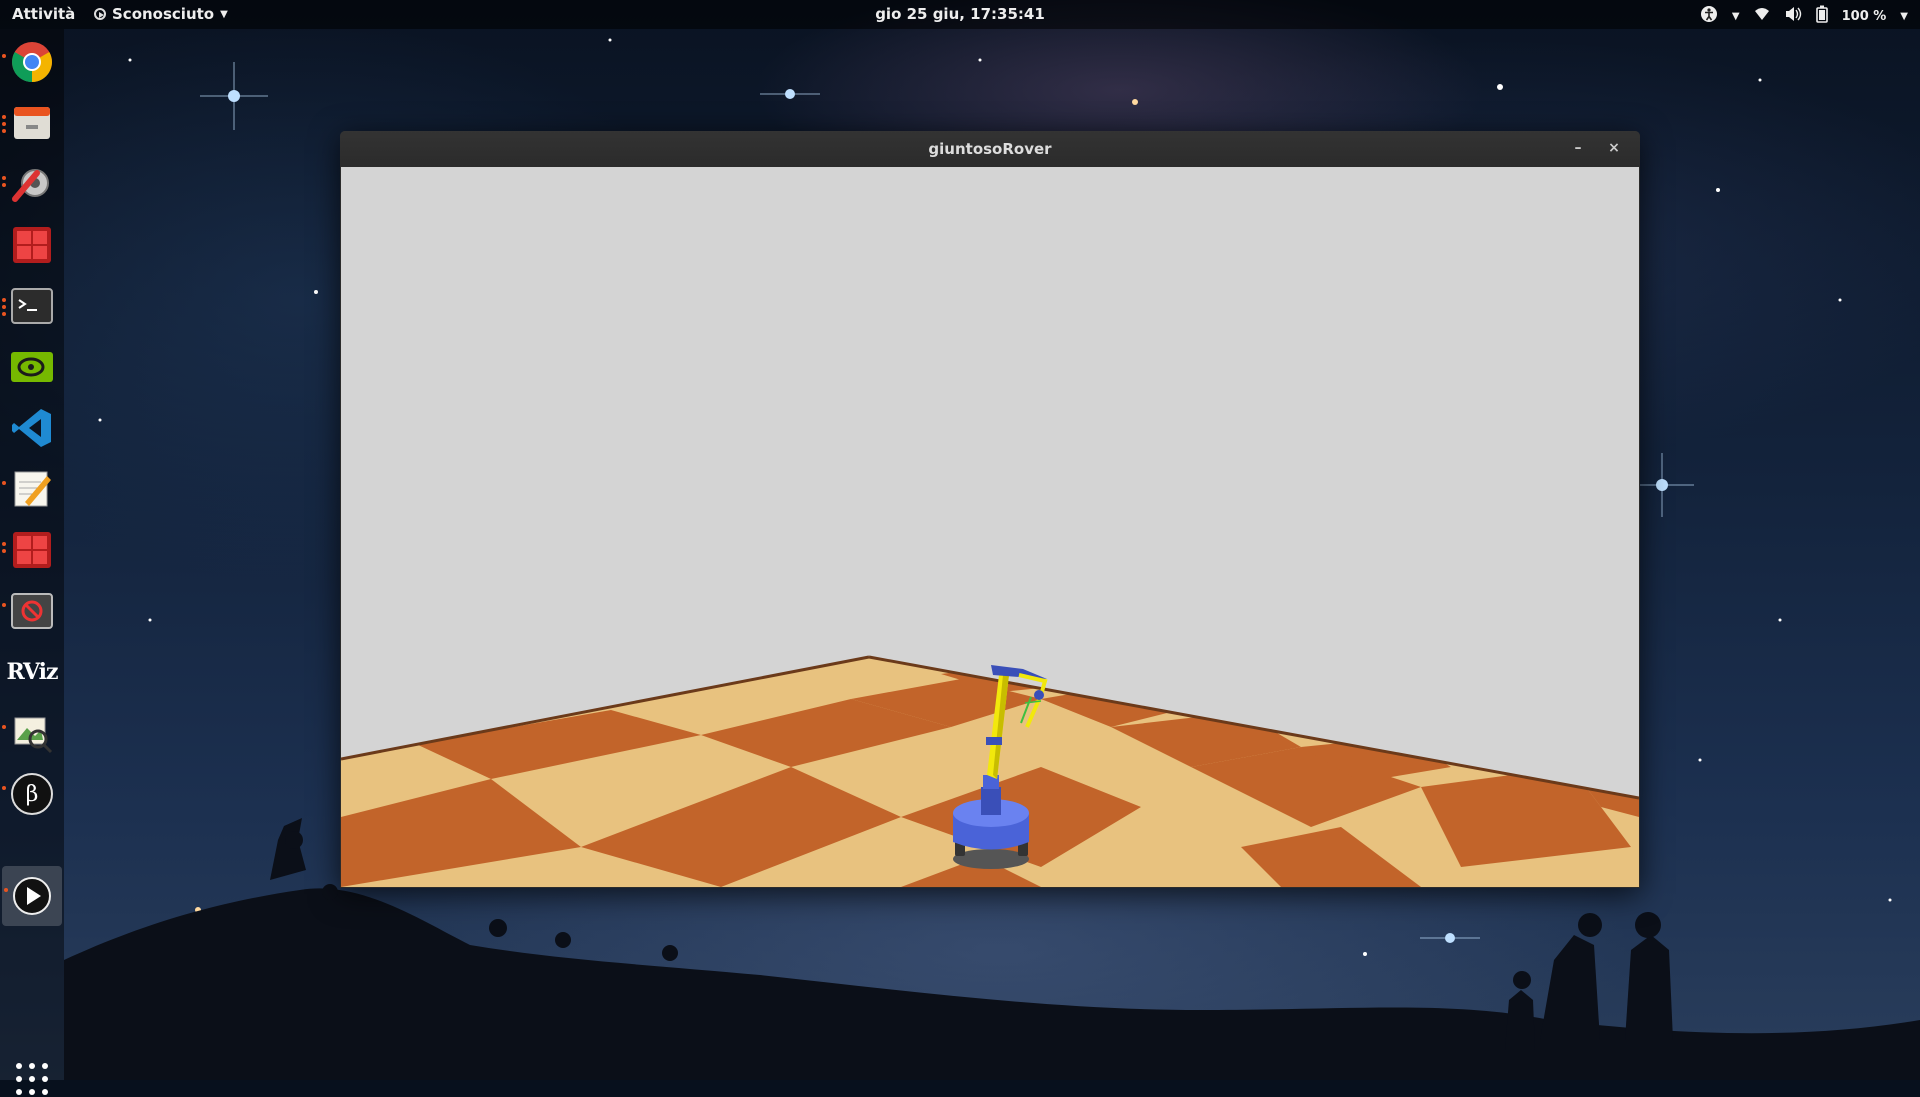 This screenshot has height=1097, width=1920. I want to click on stop-app-icon, so click(32, 611).